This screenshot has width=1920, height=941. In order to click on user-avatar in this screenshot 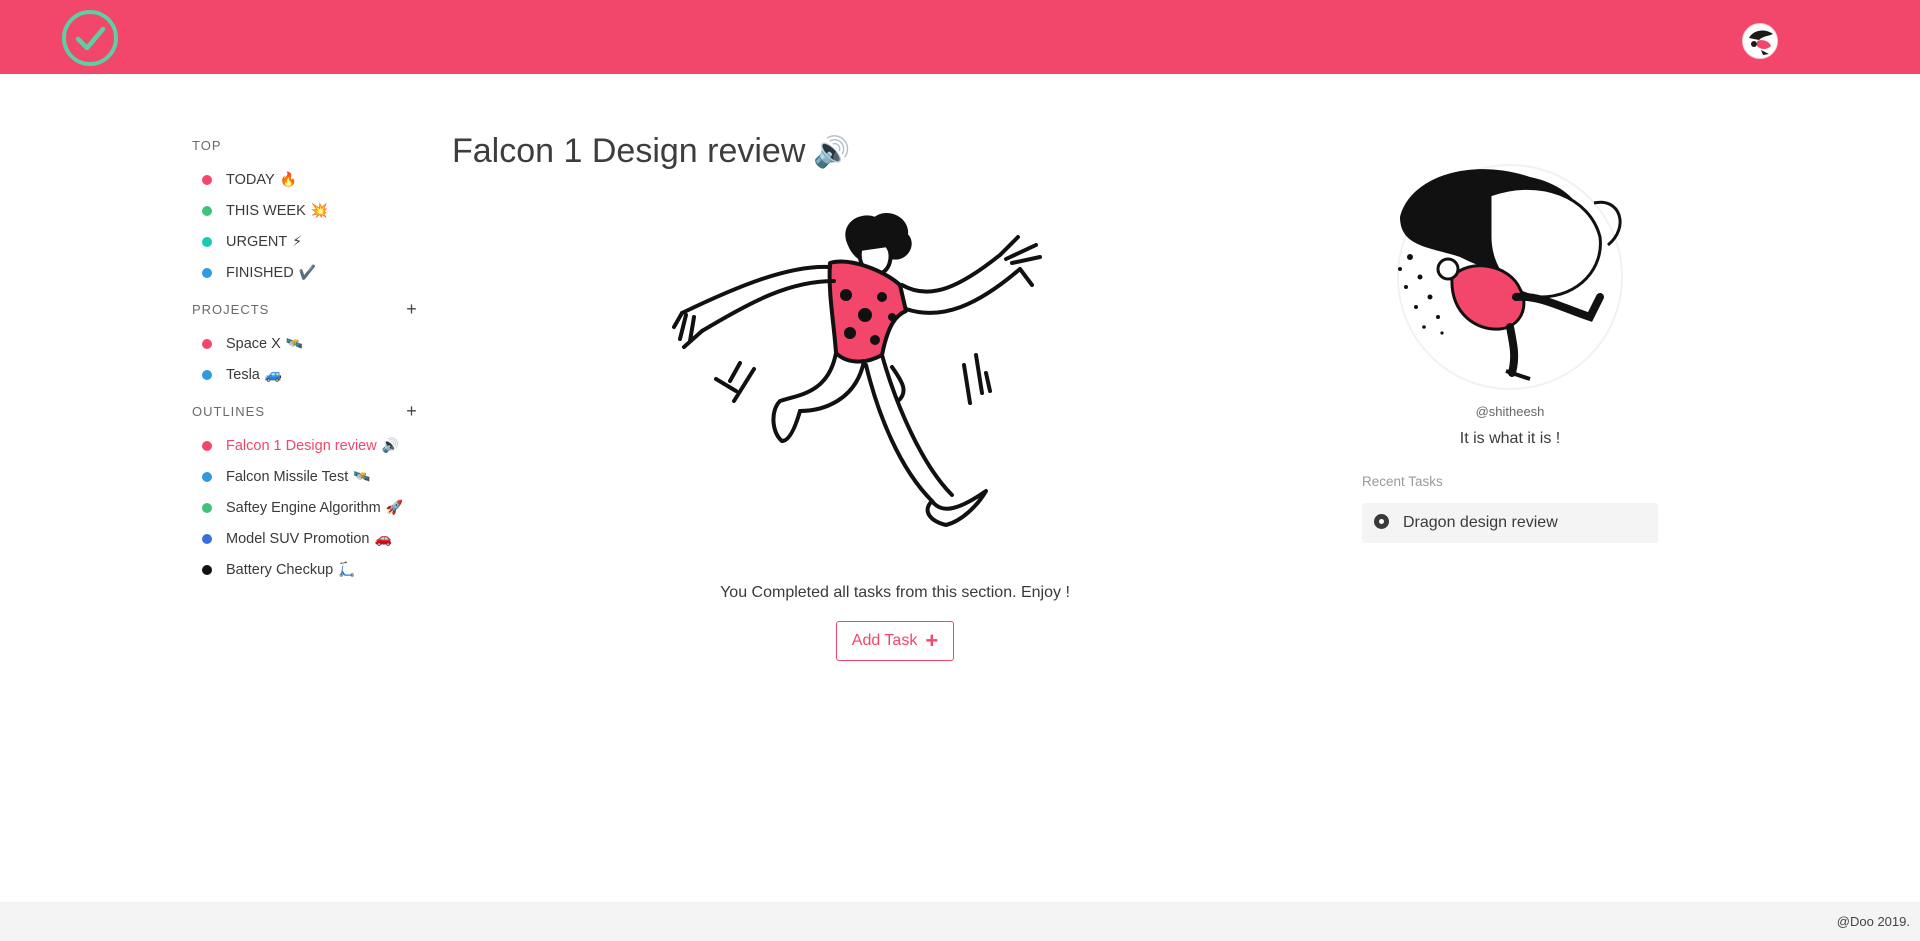, I will do `click(1760, 41)`.